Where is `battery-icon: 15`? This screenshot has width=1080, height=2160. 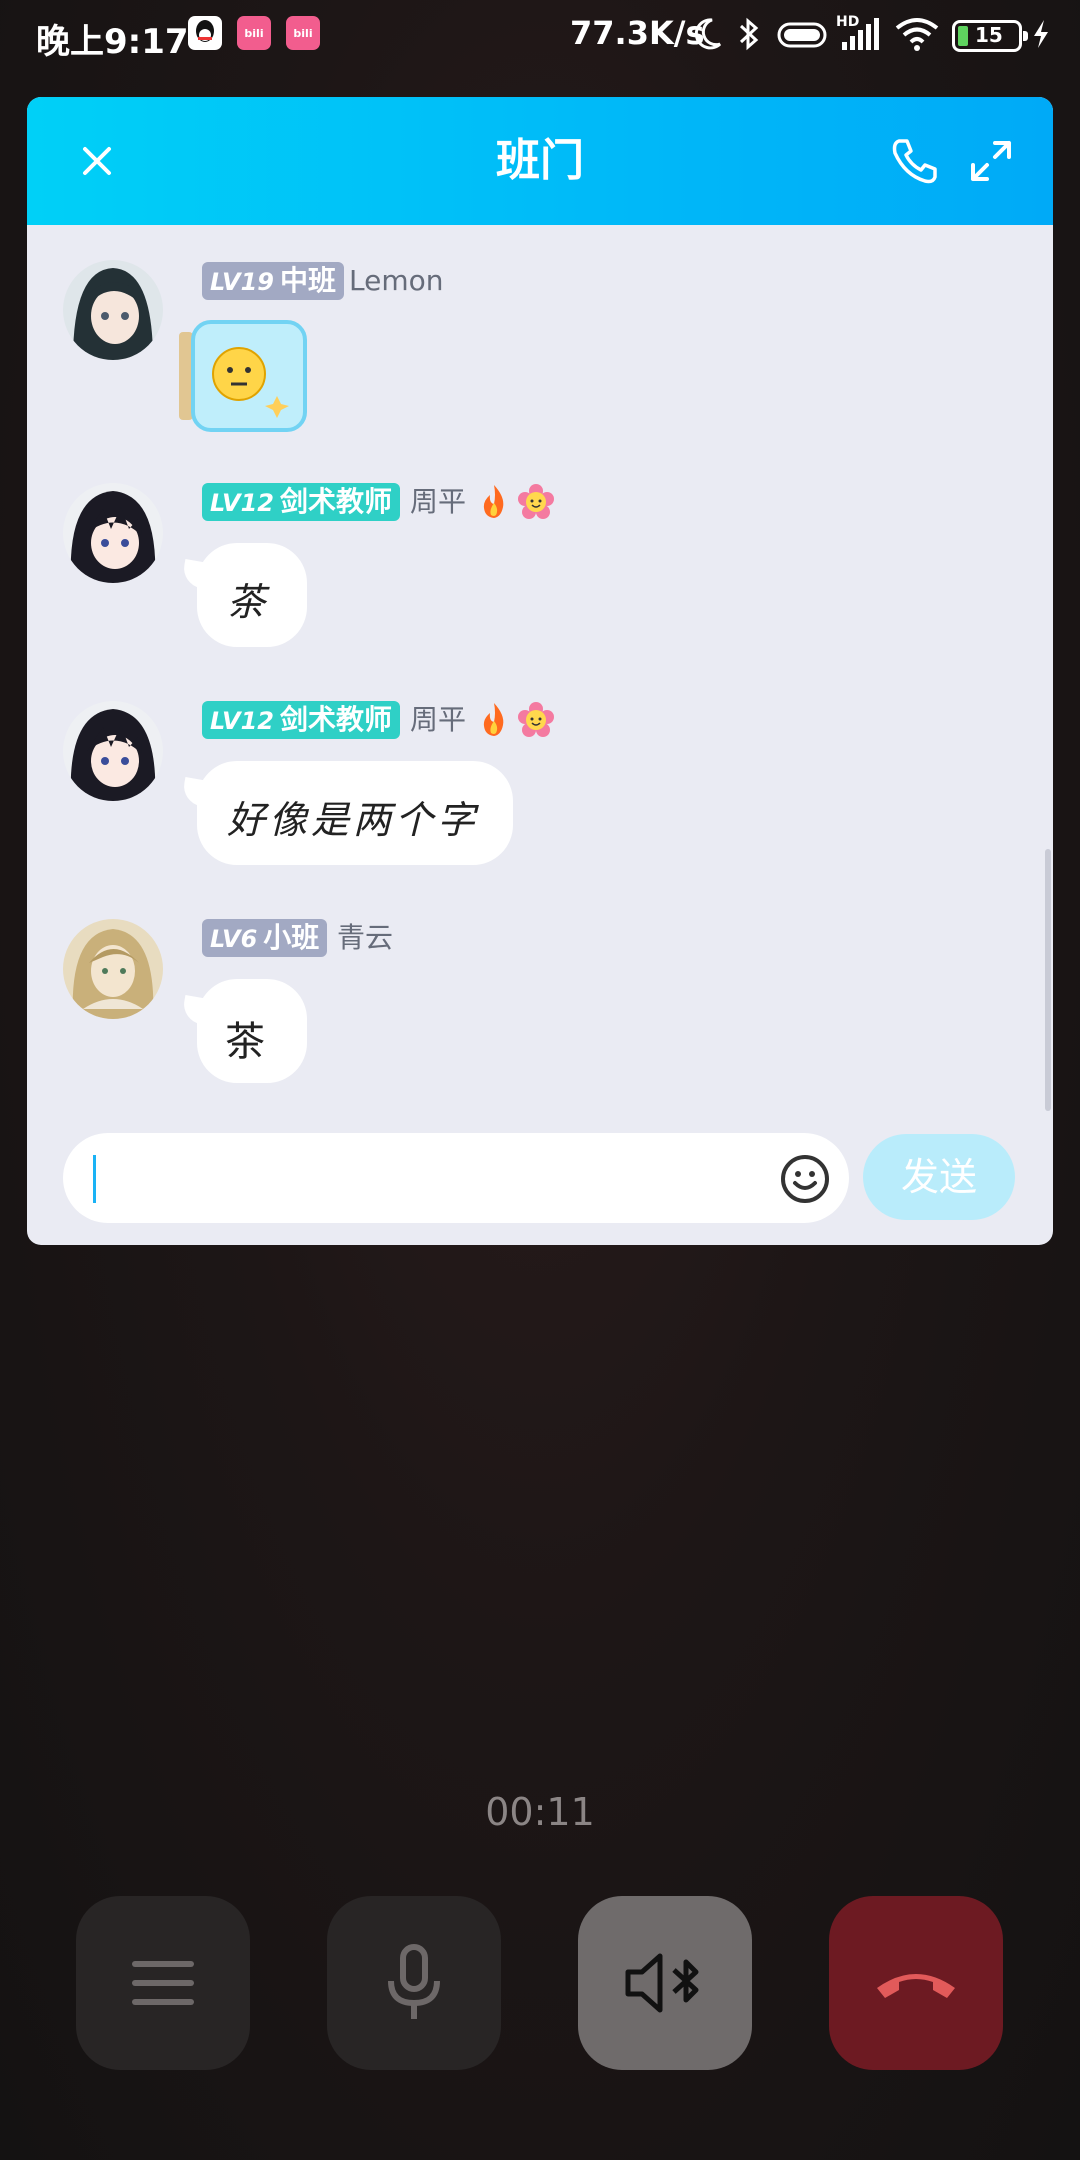 battery-icon: 15 is located at coordinates (990, 36).